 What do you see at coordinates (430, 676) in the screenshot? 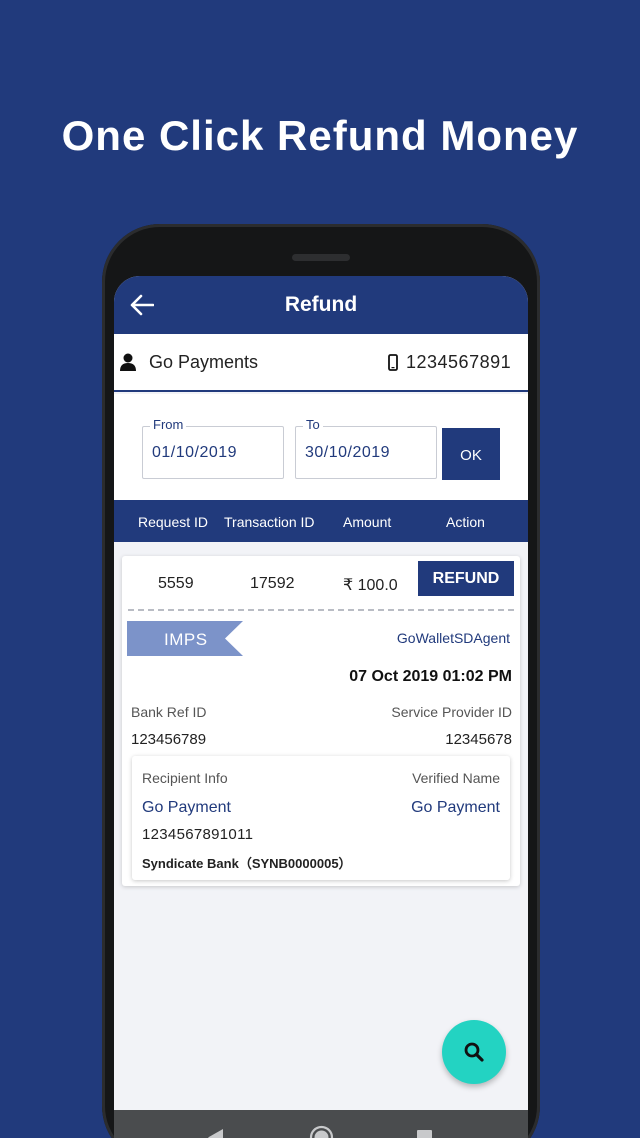
I see `transaction-datetime: 07 Oct 2019 01:02 PM` at bounding box center [430, 676].